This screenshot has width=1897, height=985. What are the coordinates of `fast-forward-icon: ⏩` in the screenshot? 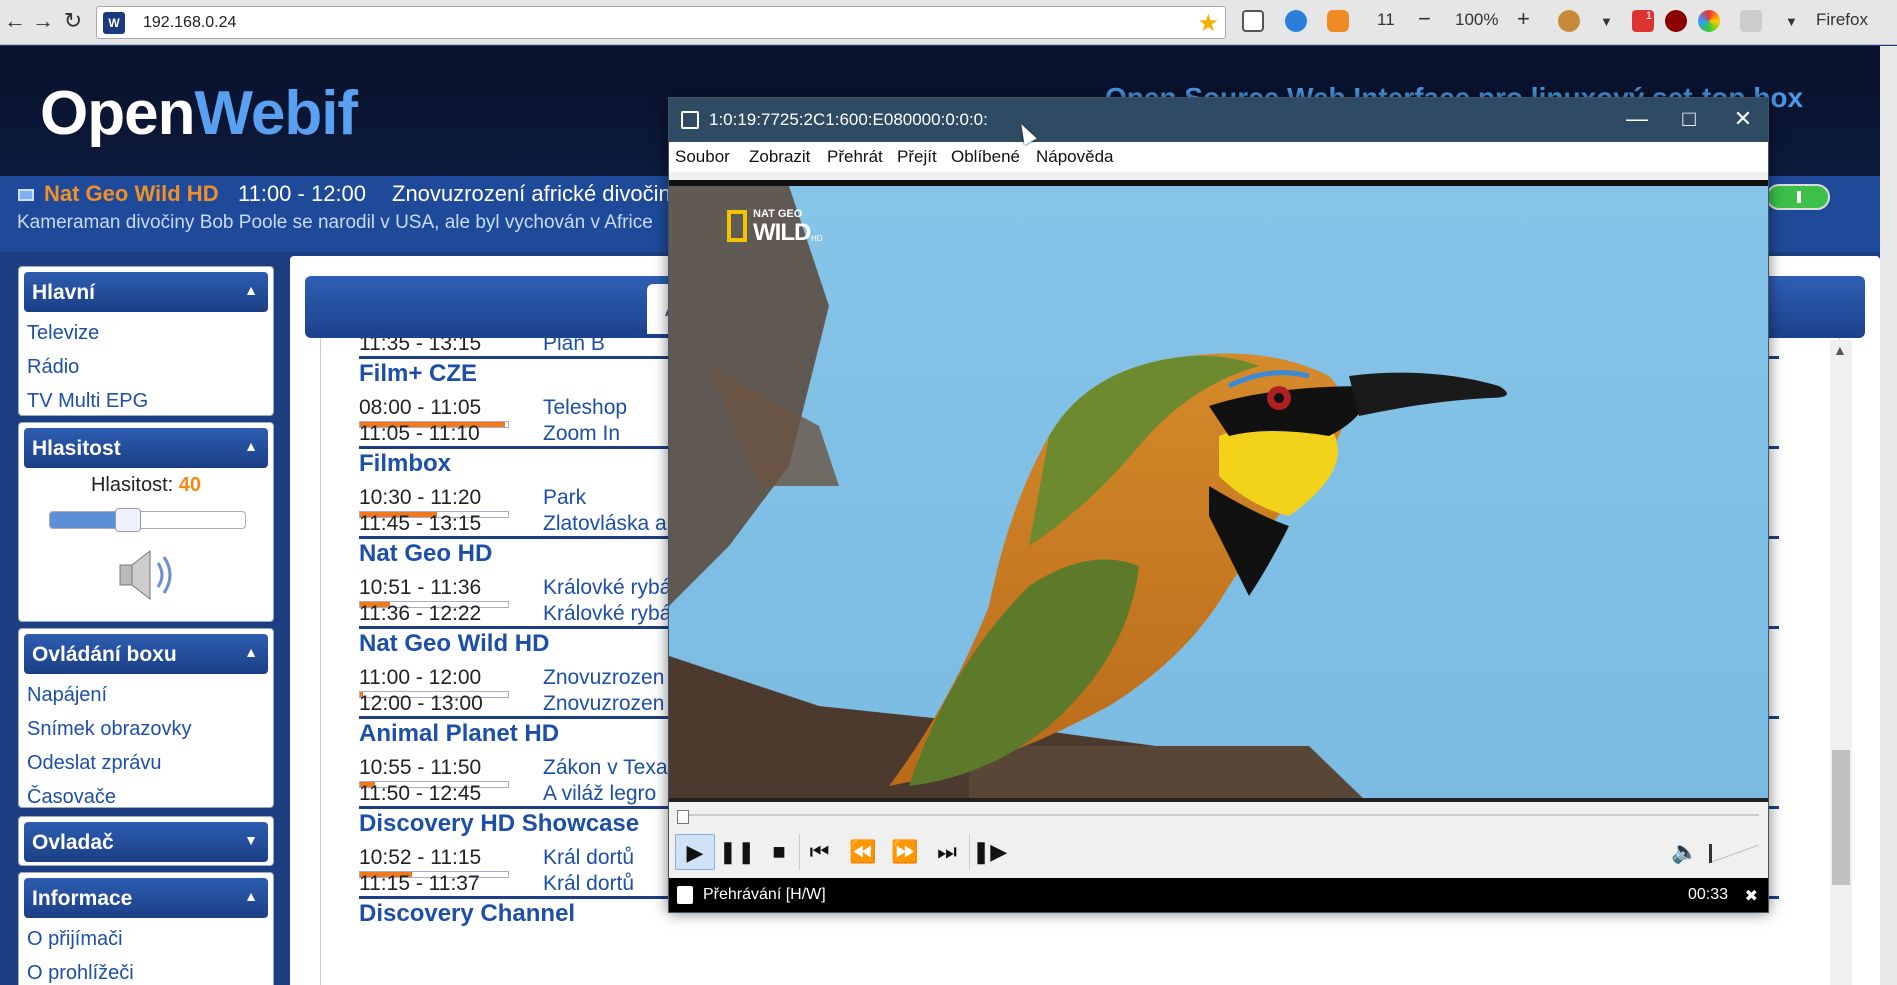 It's located at (905, 852).